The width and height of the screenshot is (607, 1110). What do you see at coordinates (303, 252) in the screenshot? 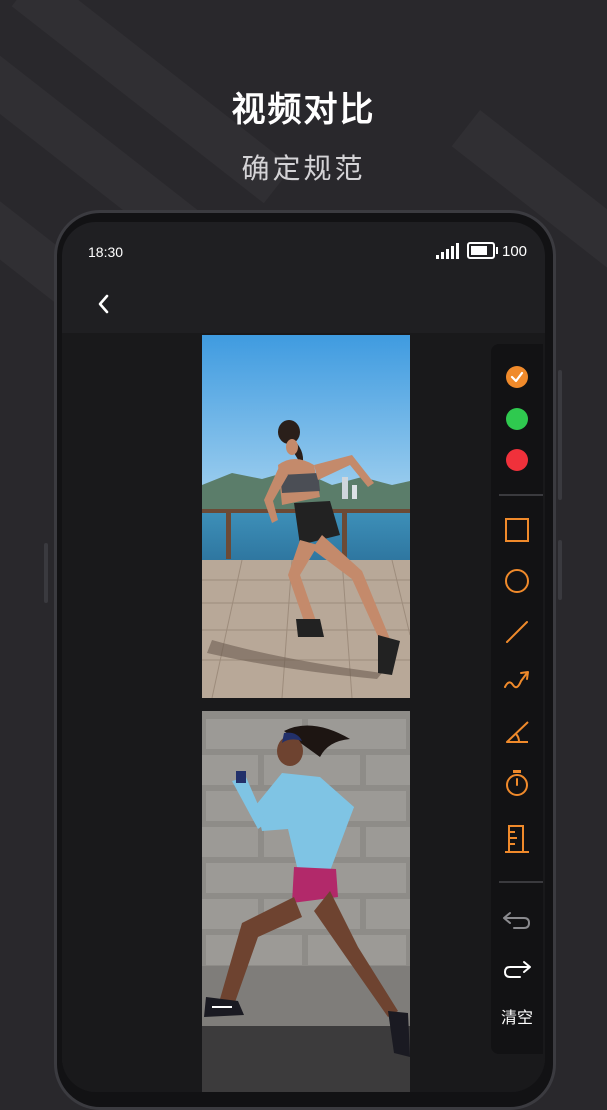
I see `status-bar: 18:30 100` at bounding box center [303, 252].